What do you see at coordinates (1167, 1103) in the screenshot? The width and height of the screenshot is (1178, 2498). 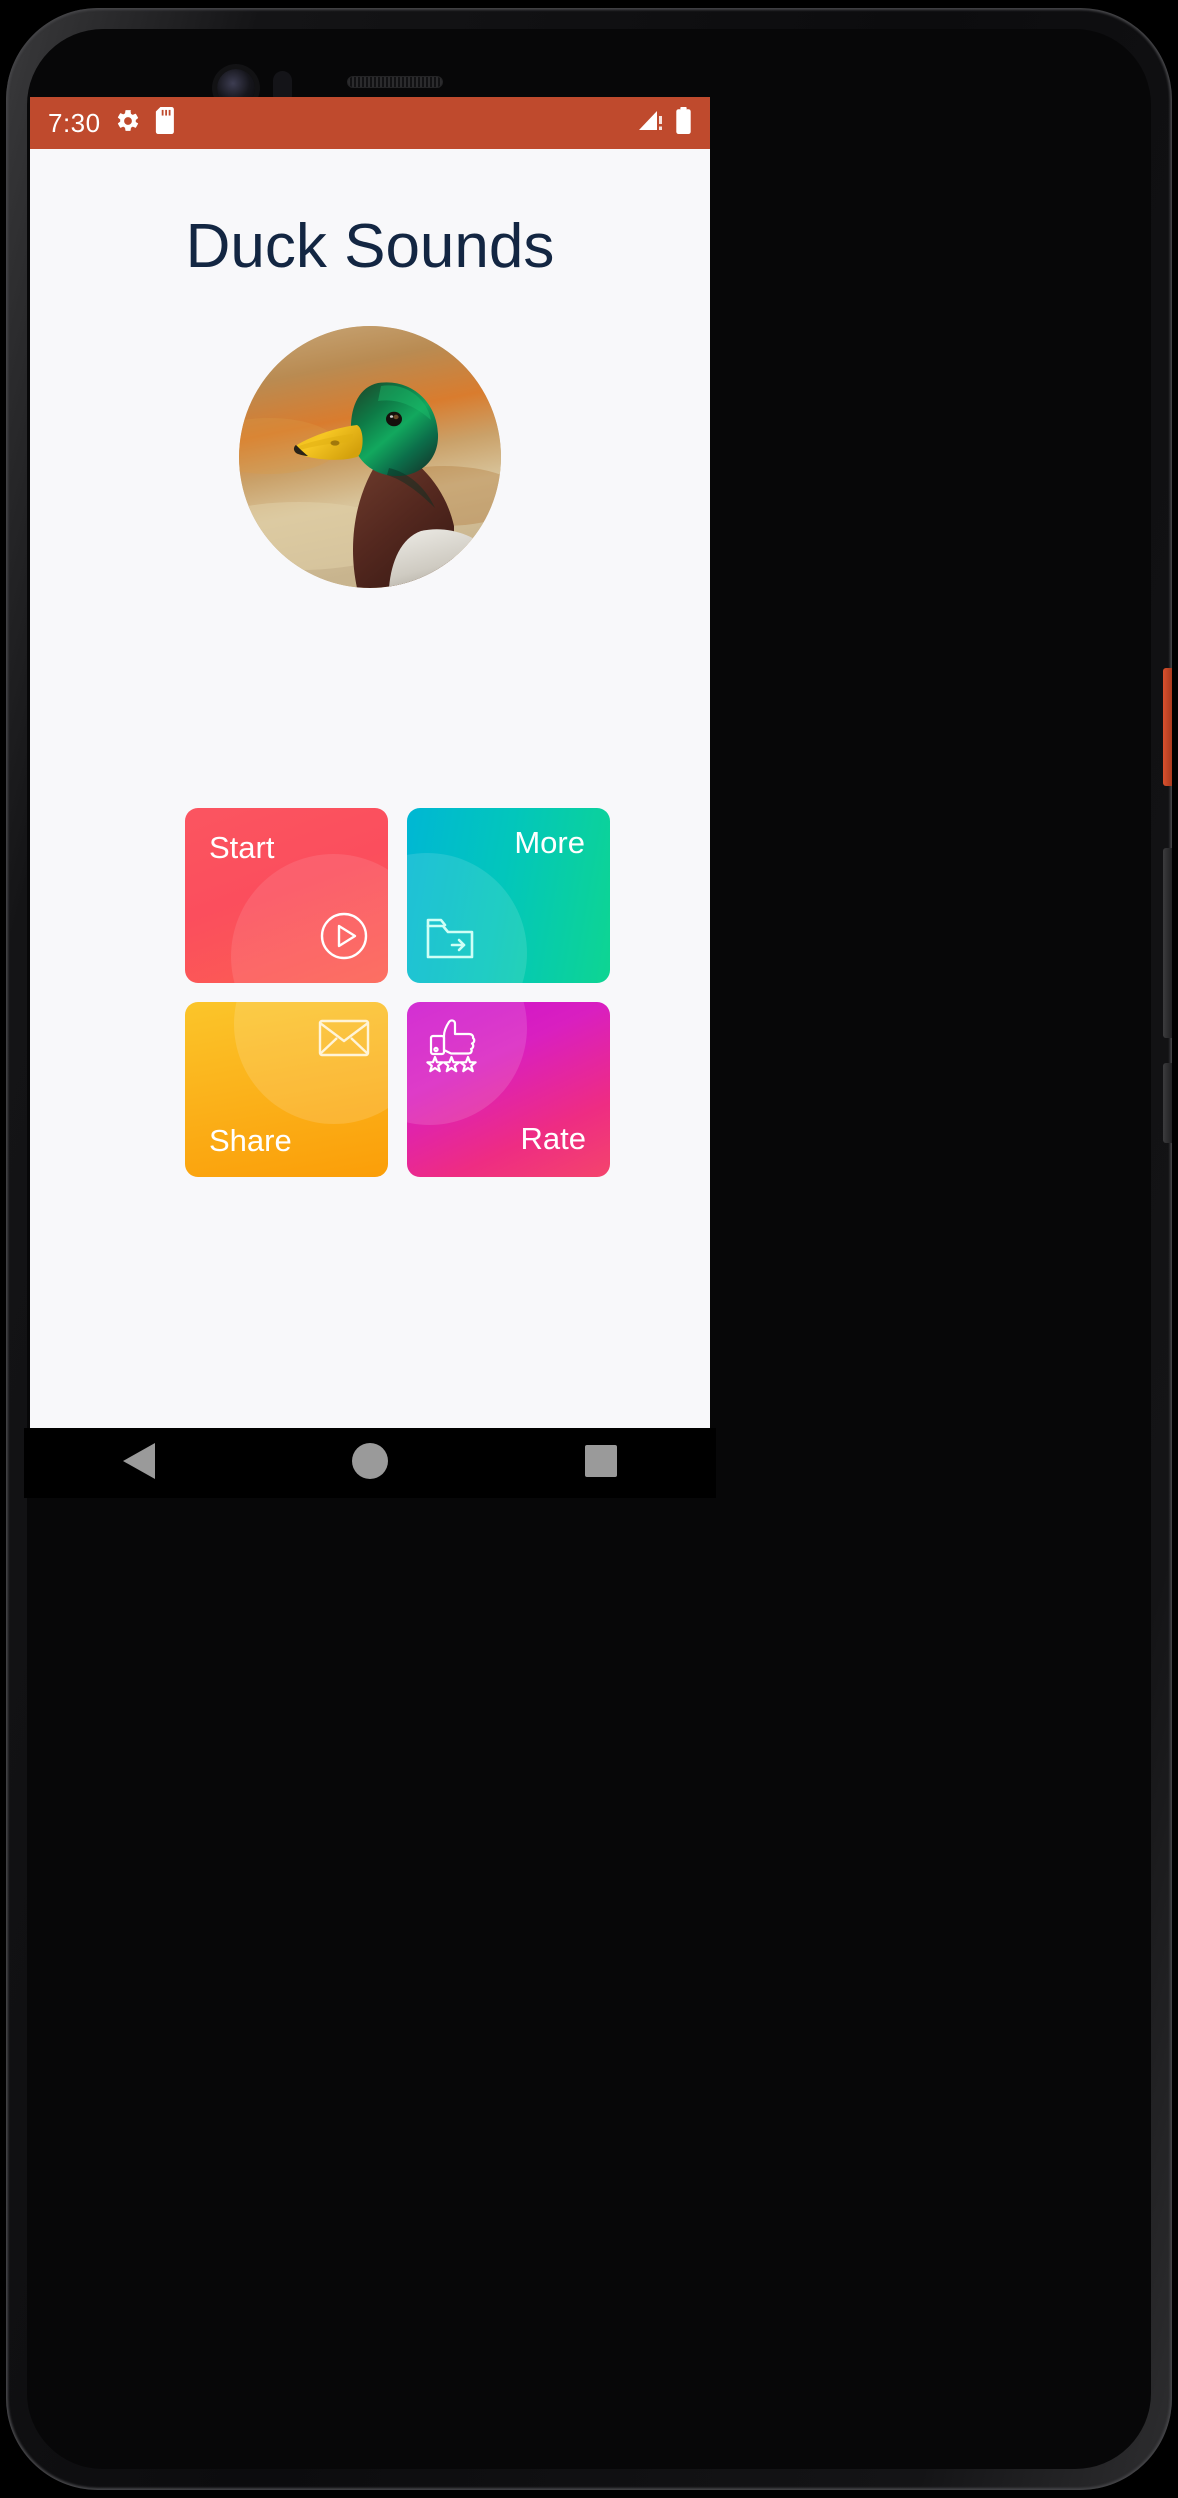 I see `volume-down-button` at bounding box center [1167, 1103].